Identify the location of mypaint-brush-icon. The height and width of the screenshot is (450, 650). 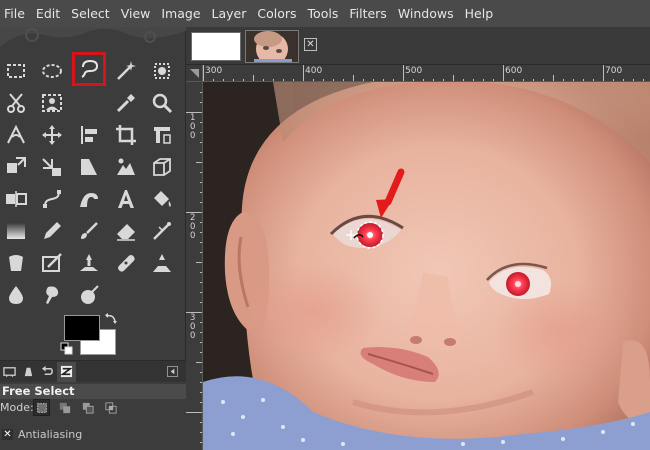
(52, 263).